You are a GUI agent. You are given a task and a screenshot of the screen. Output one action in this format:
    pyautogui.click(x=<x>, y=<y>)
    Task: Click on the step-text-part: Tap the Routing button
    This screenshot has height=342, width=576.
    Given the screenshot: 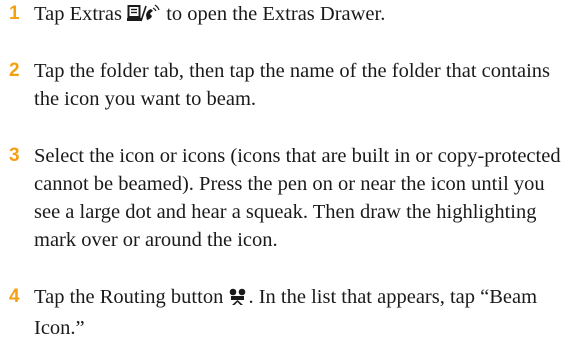 What is the action you would take?
    pyautogui.click(x=131, y=297)
    